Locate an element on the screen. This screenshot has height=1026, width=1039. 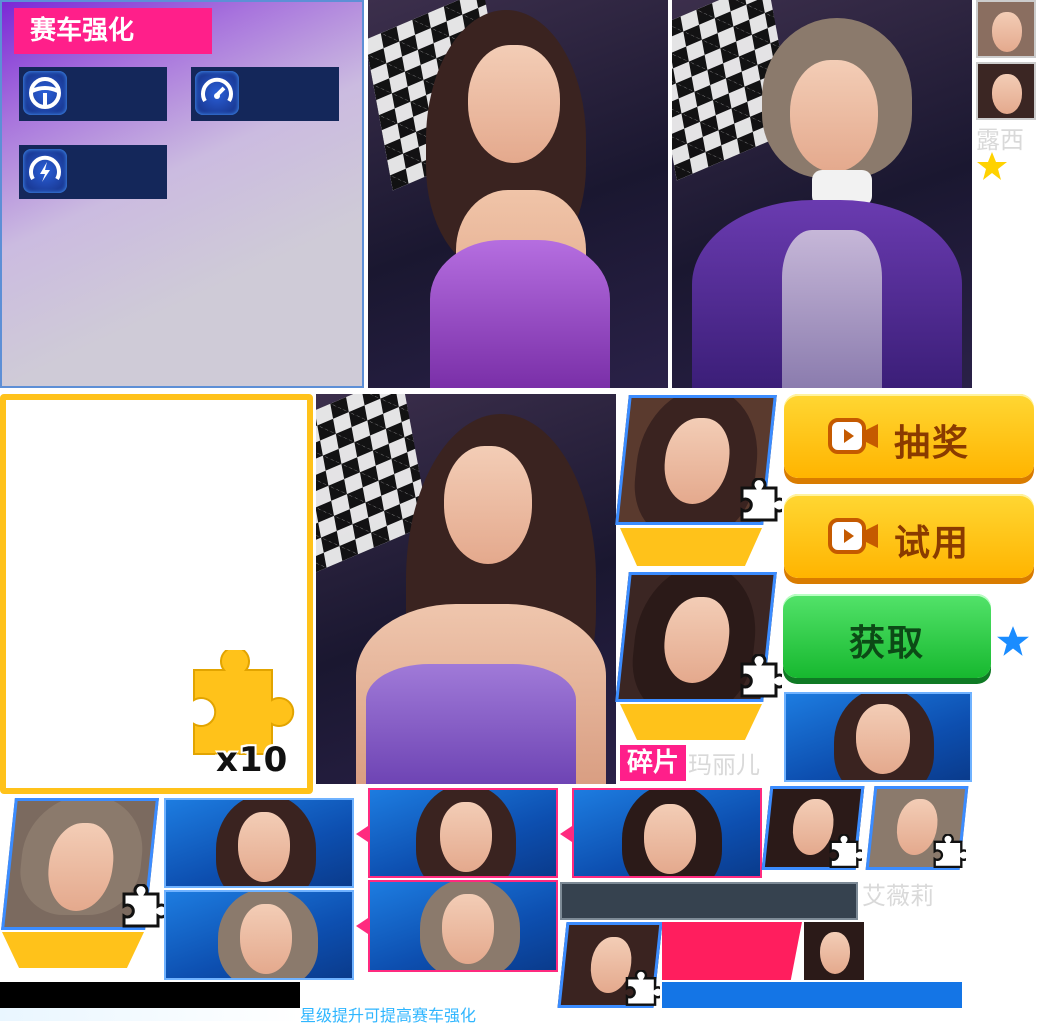
shard-count: x10 is located at coordinates (252, 760).